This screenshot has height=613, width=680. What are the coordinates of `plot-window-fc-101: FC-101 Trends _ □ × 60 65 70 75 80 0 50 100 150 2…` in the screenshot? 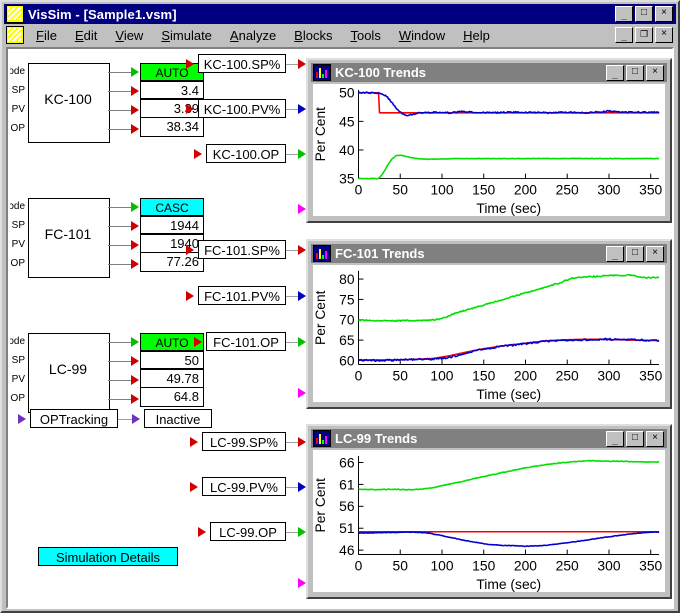 It's located at (489, 324).